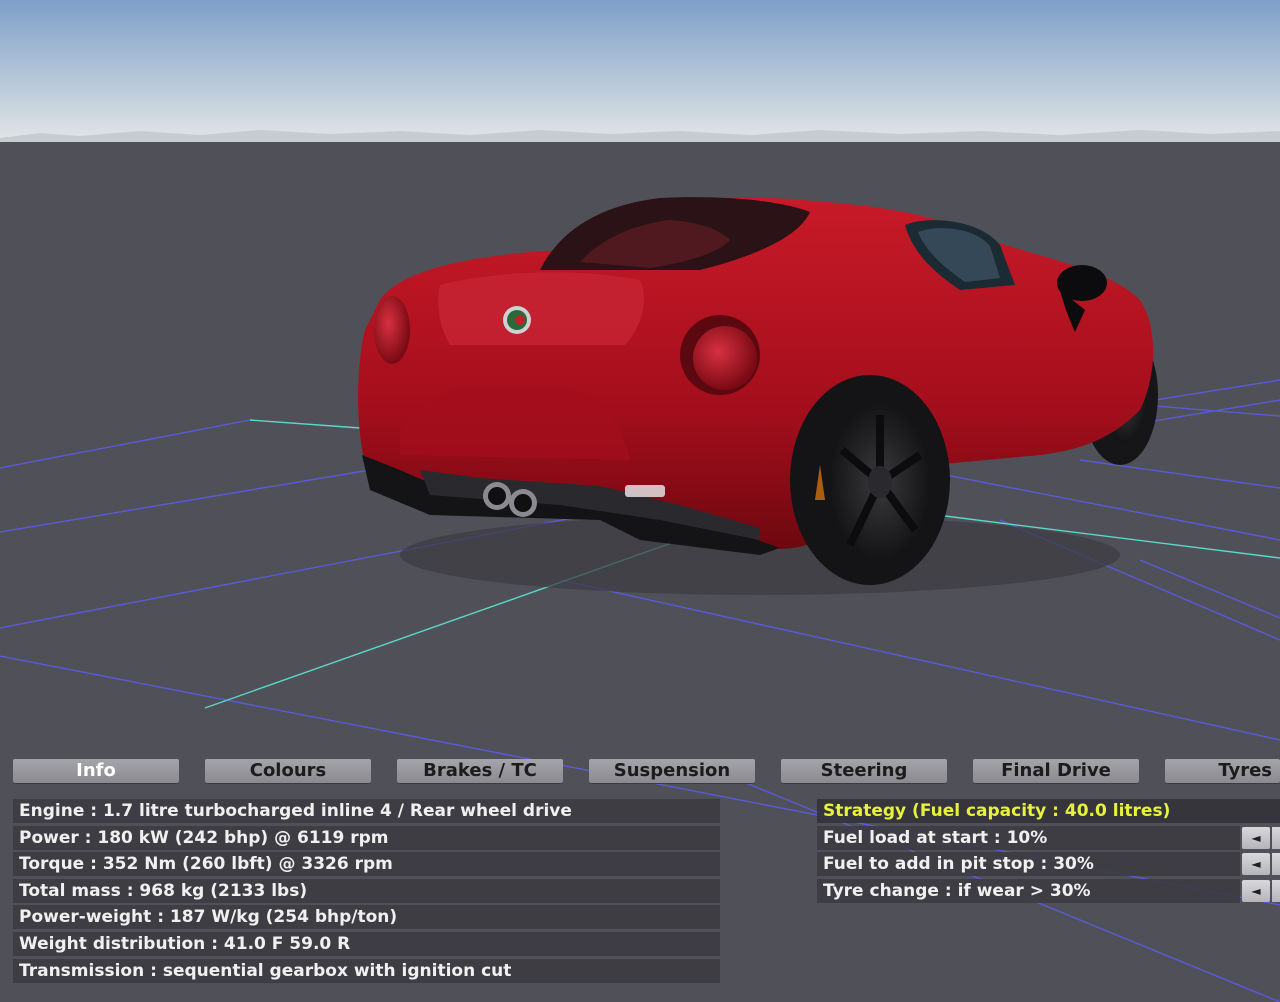  Describe the element at coordinates (288, 771) in the screenshot. I see `tab-colours: Colours` at that location.